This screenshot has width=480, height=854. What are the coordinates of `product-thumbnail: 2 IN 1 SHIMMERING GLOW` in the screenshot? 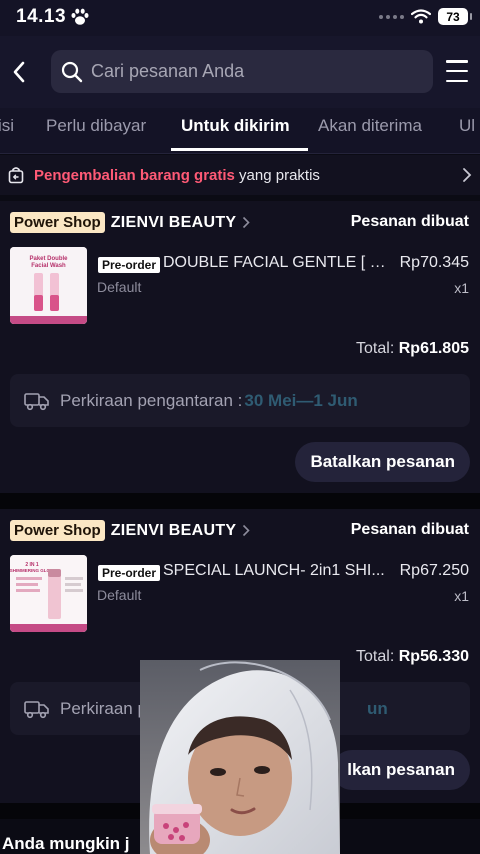 It's located at (48, 593).